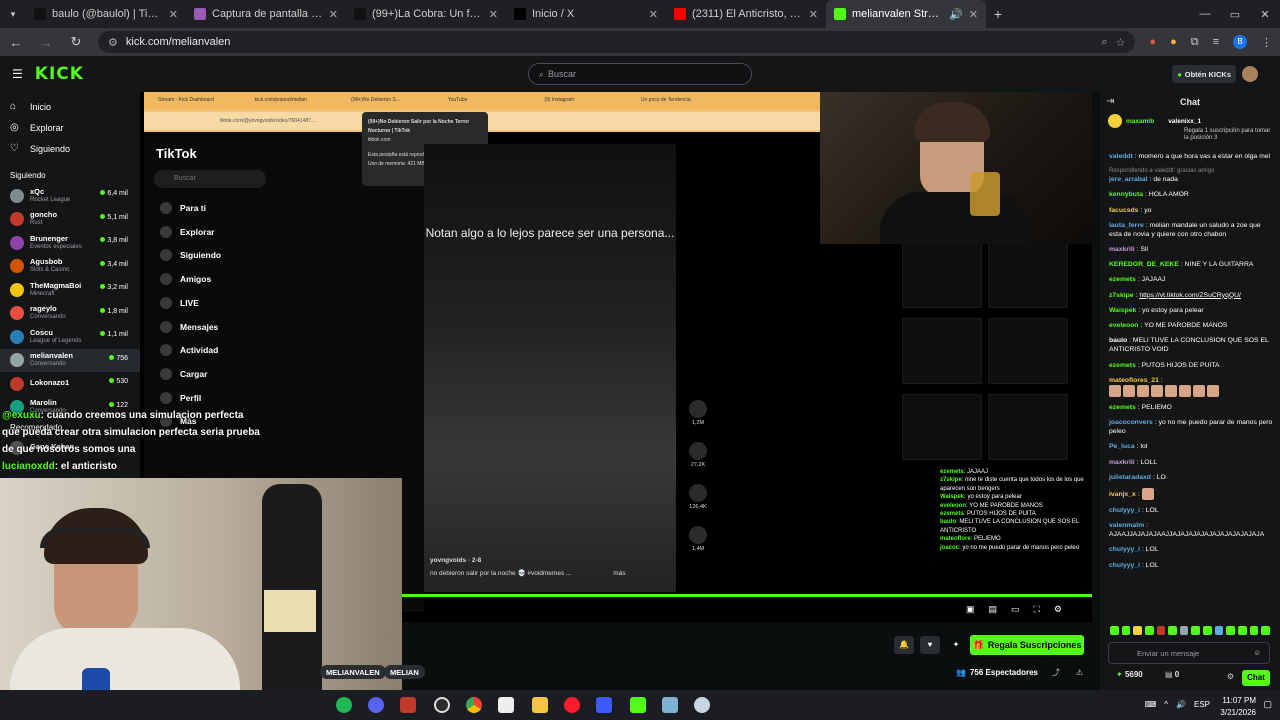 The image size is (1280, 720). What do you see at coordinates (17, 74) in the screenshot?
I see `hamburger-menu-icon: ☰` at bounding box center [17, 74].